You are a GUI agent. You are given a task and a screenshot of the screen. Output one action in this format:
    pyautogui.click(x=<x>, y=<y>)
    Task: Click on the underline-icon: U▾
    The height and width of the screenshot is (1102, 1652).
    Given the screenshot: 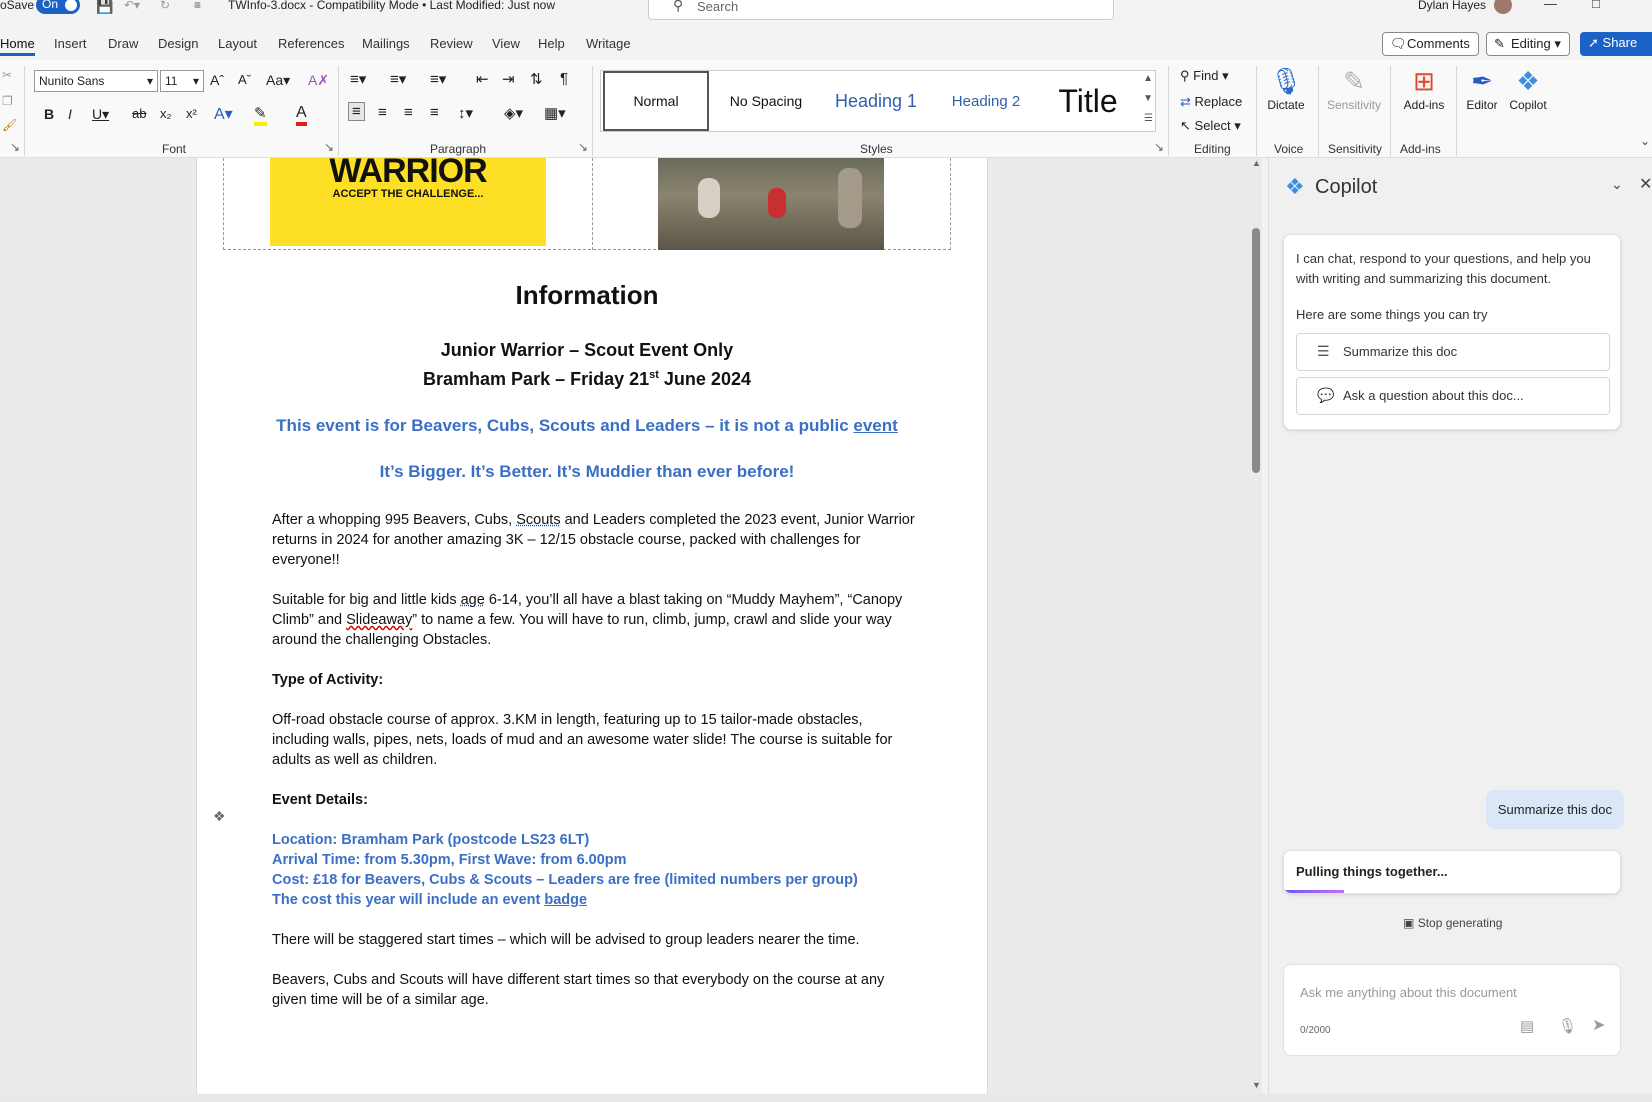 What is the action you would take?
    pyautogui.click(x=100, y=114)
    